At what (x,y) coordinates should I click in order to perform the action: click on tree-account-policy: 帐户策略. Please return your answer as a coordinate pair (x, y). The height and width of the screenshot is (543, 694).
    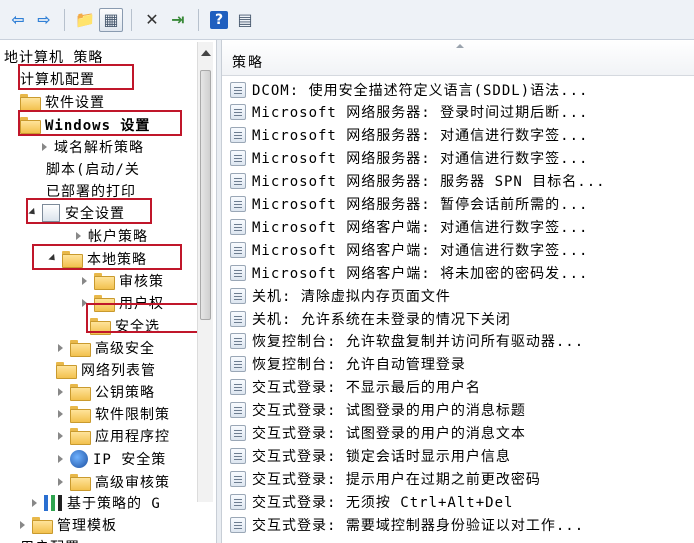
    Looking at the image, I should click on (111, 236).